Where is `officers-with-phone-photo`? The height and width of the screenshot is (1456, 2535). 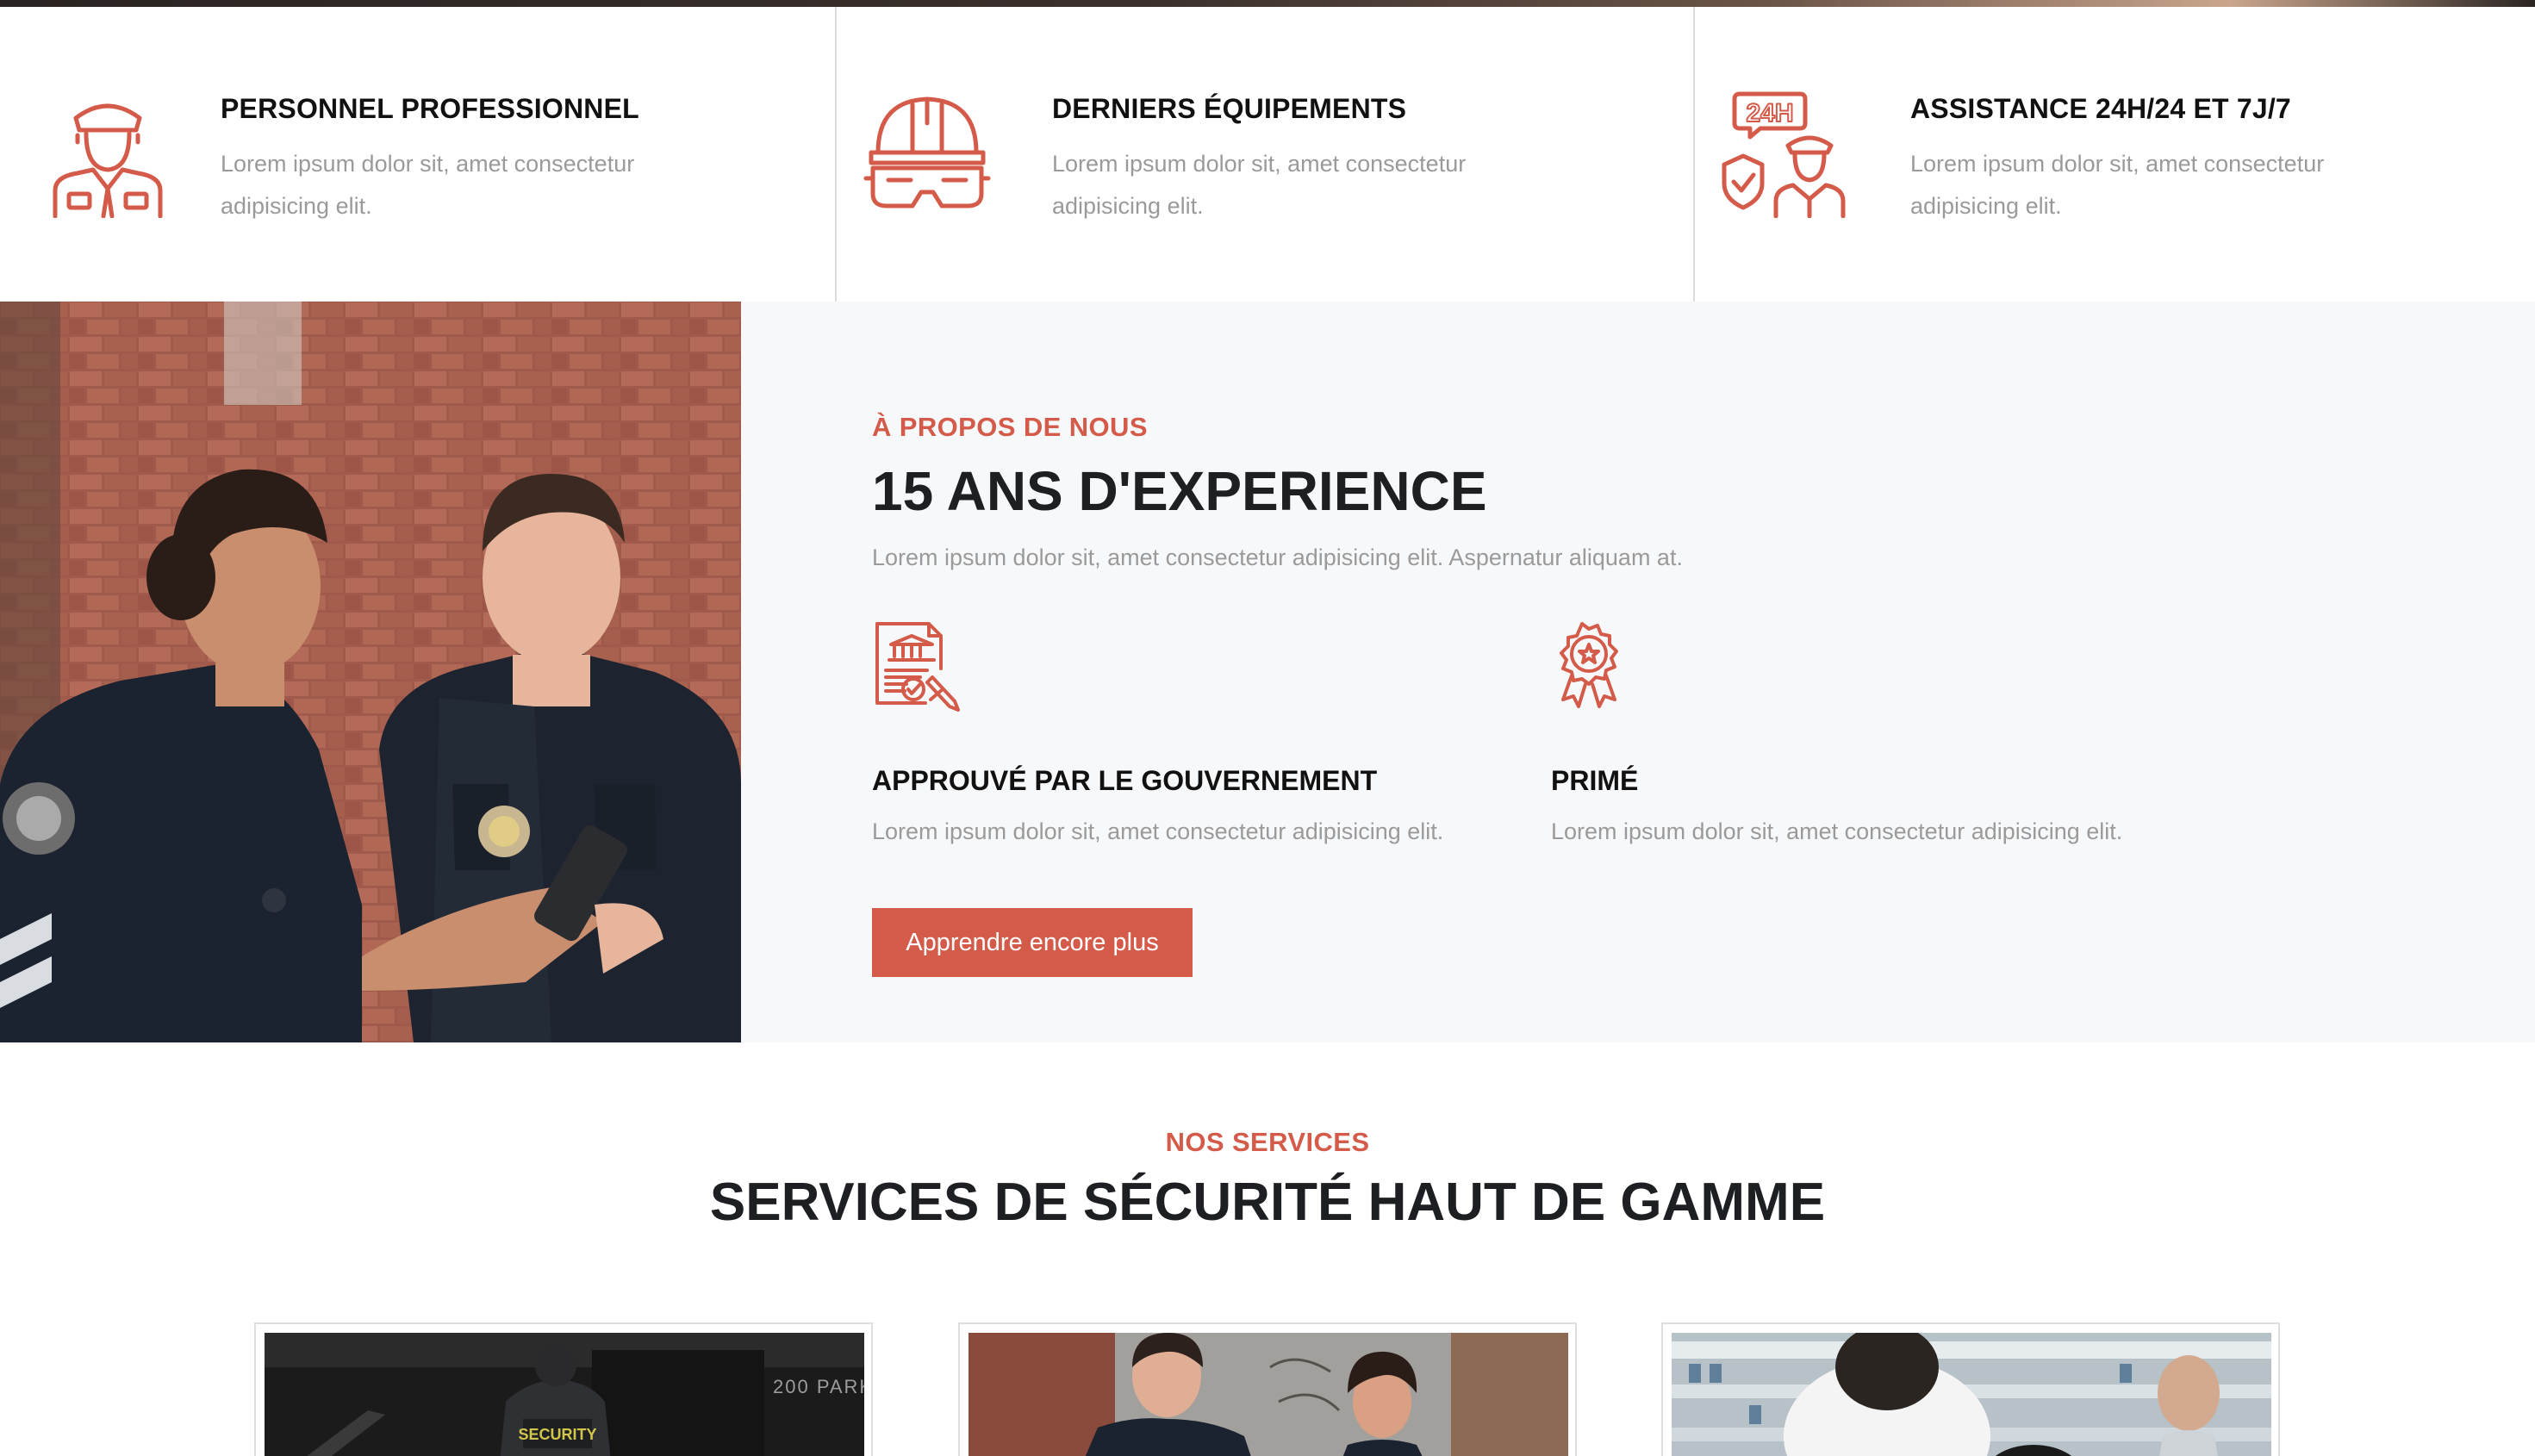
officers-with-phone-photo is located at coordinates (370, 672).